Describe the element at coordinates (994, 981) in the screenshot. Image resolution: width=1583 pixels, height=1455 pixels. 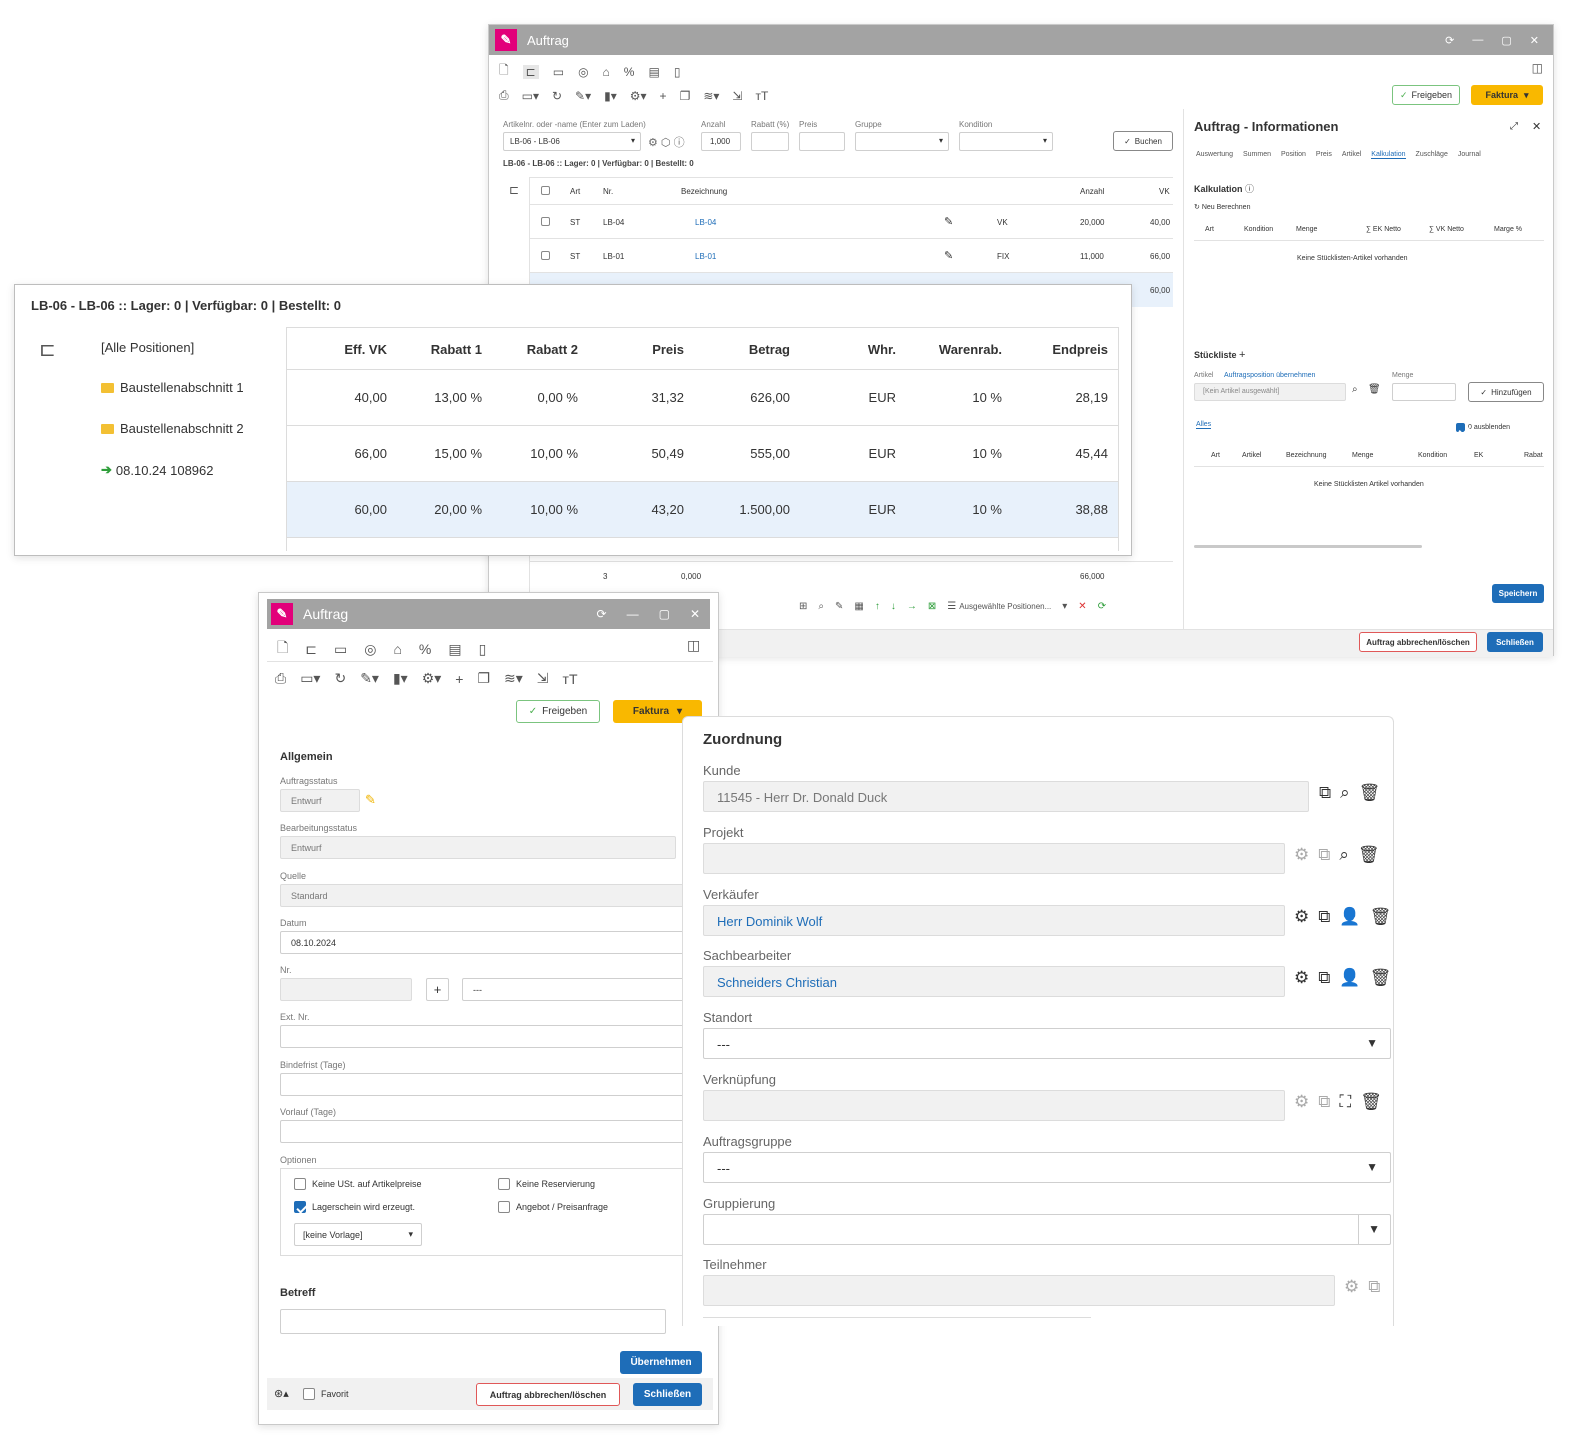
I see `sachbearbeiter-field: Schneiders Christian` at that location.